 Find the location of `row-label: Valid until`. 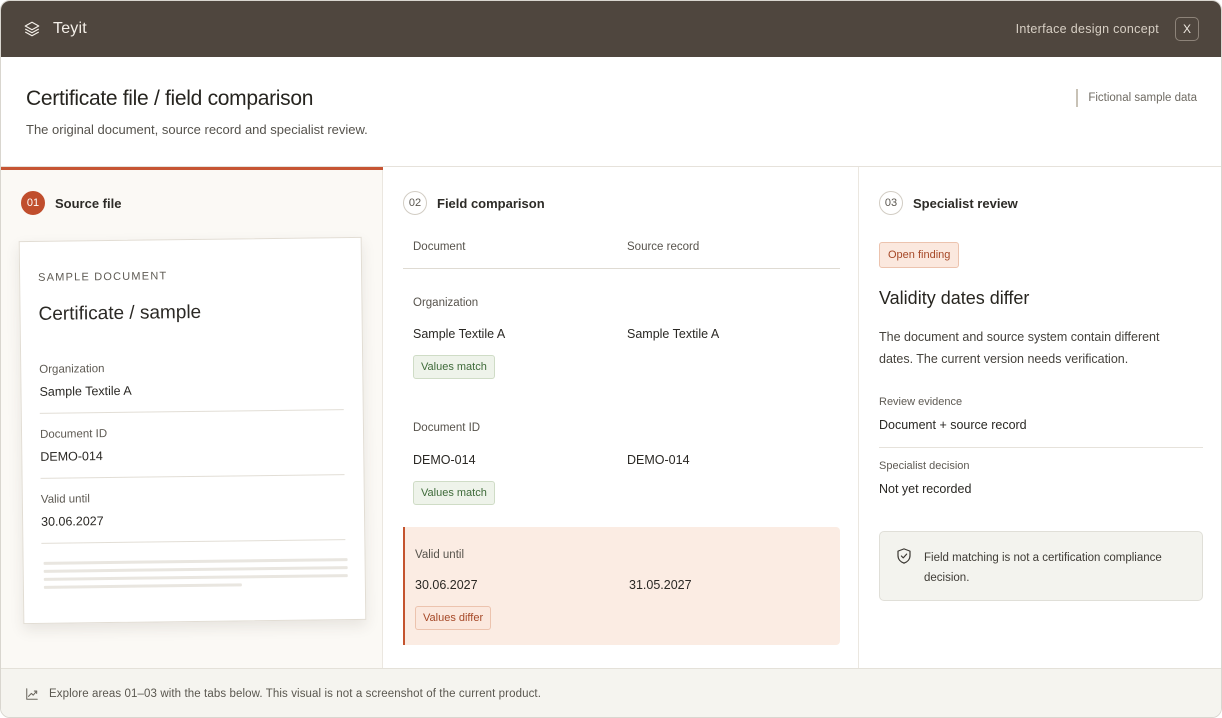

row-label: Valid until is located at coordinates (440, 555).